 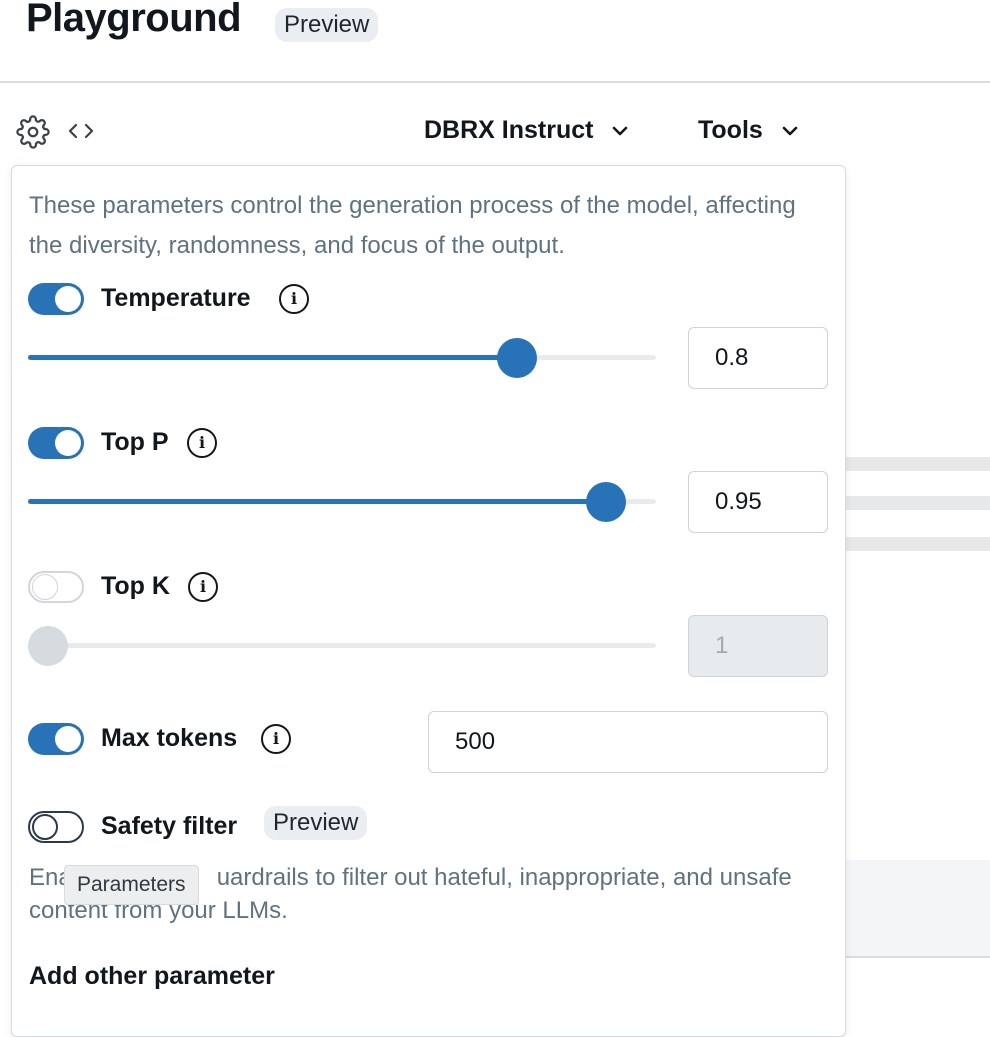 I want to click on top-k-input: 1, so click(x=758, y=646).